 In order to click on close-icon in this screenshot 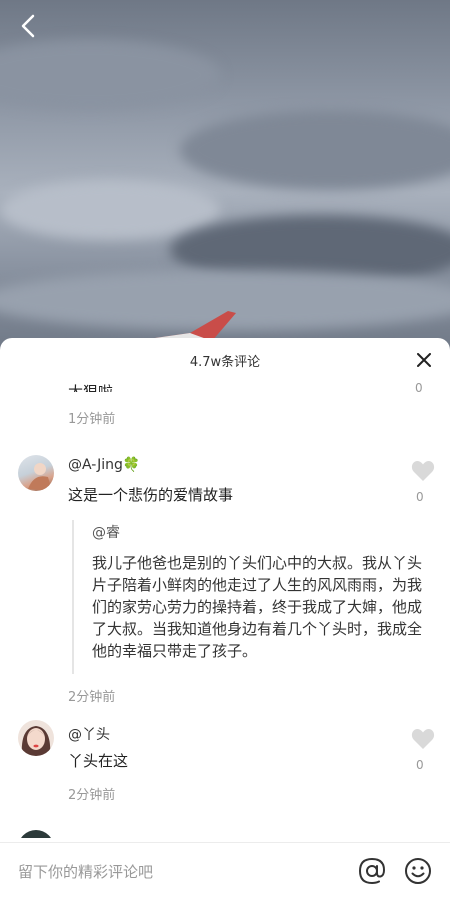, I will do `click(424, 360)`.